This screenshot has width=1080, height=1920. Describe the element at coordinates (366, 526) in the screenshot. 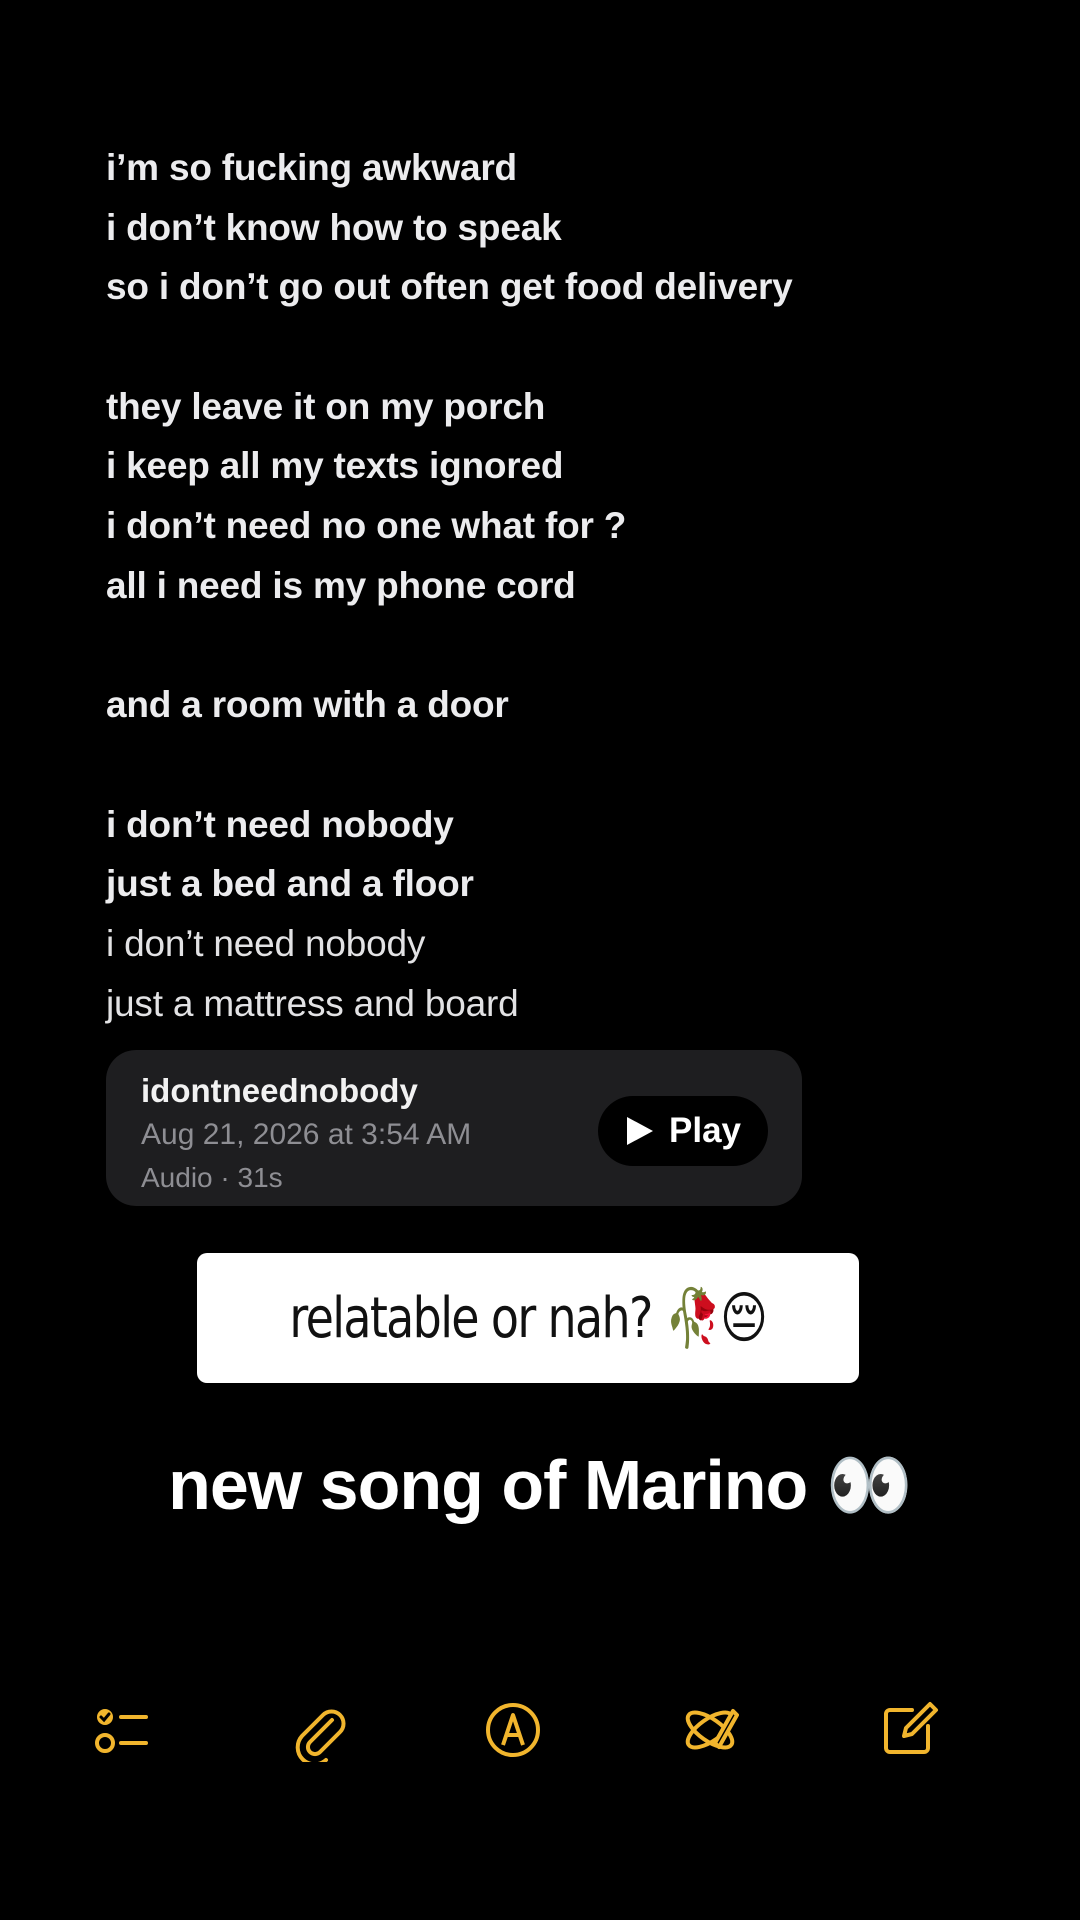

I see `lyric-line: i don’t need no one what for ?` at that location.